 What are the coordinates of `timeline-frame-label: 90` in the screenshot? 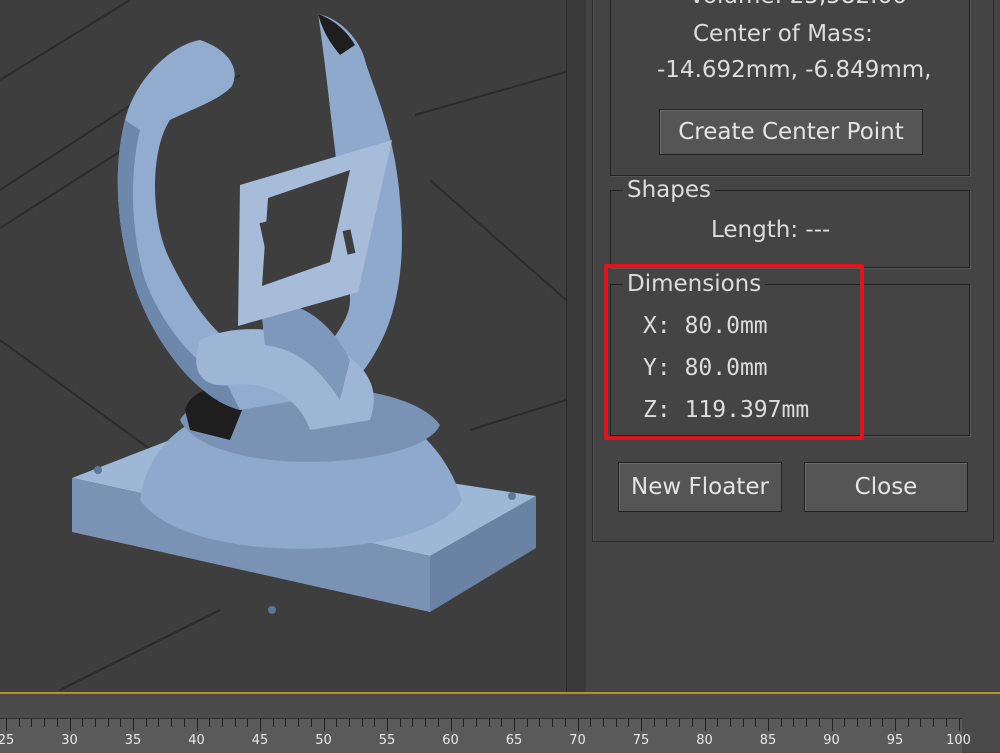 It's located at (831, 740).